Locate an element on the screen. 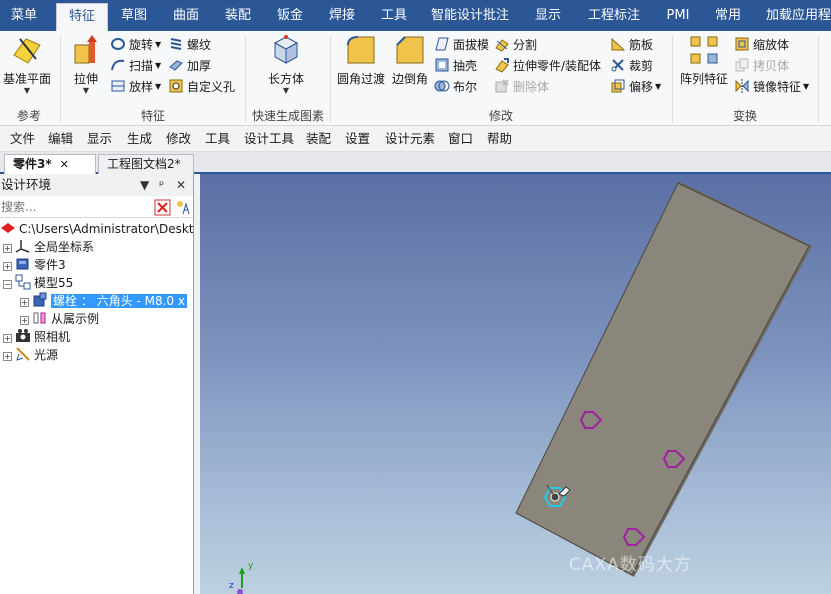  copy-icon is located at coordinates (742, 65).